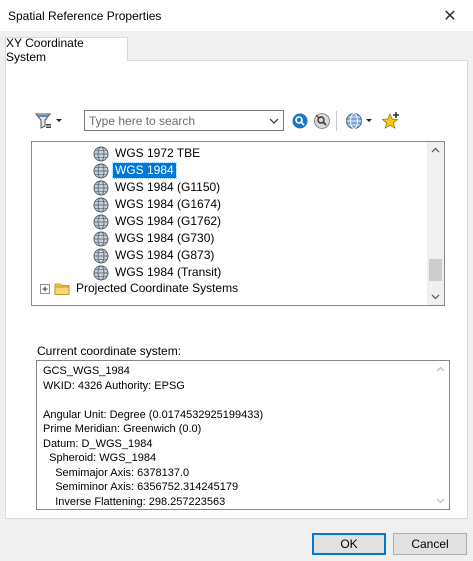 Image resolution: width=473 pixels, height=561 pixels. Describe the element at coordinates (100, 458) in the screenshot. I see `detail-line: Spheroid: WGS_1984` at that location.